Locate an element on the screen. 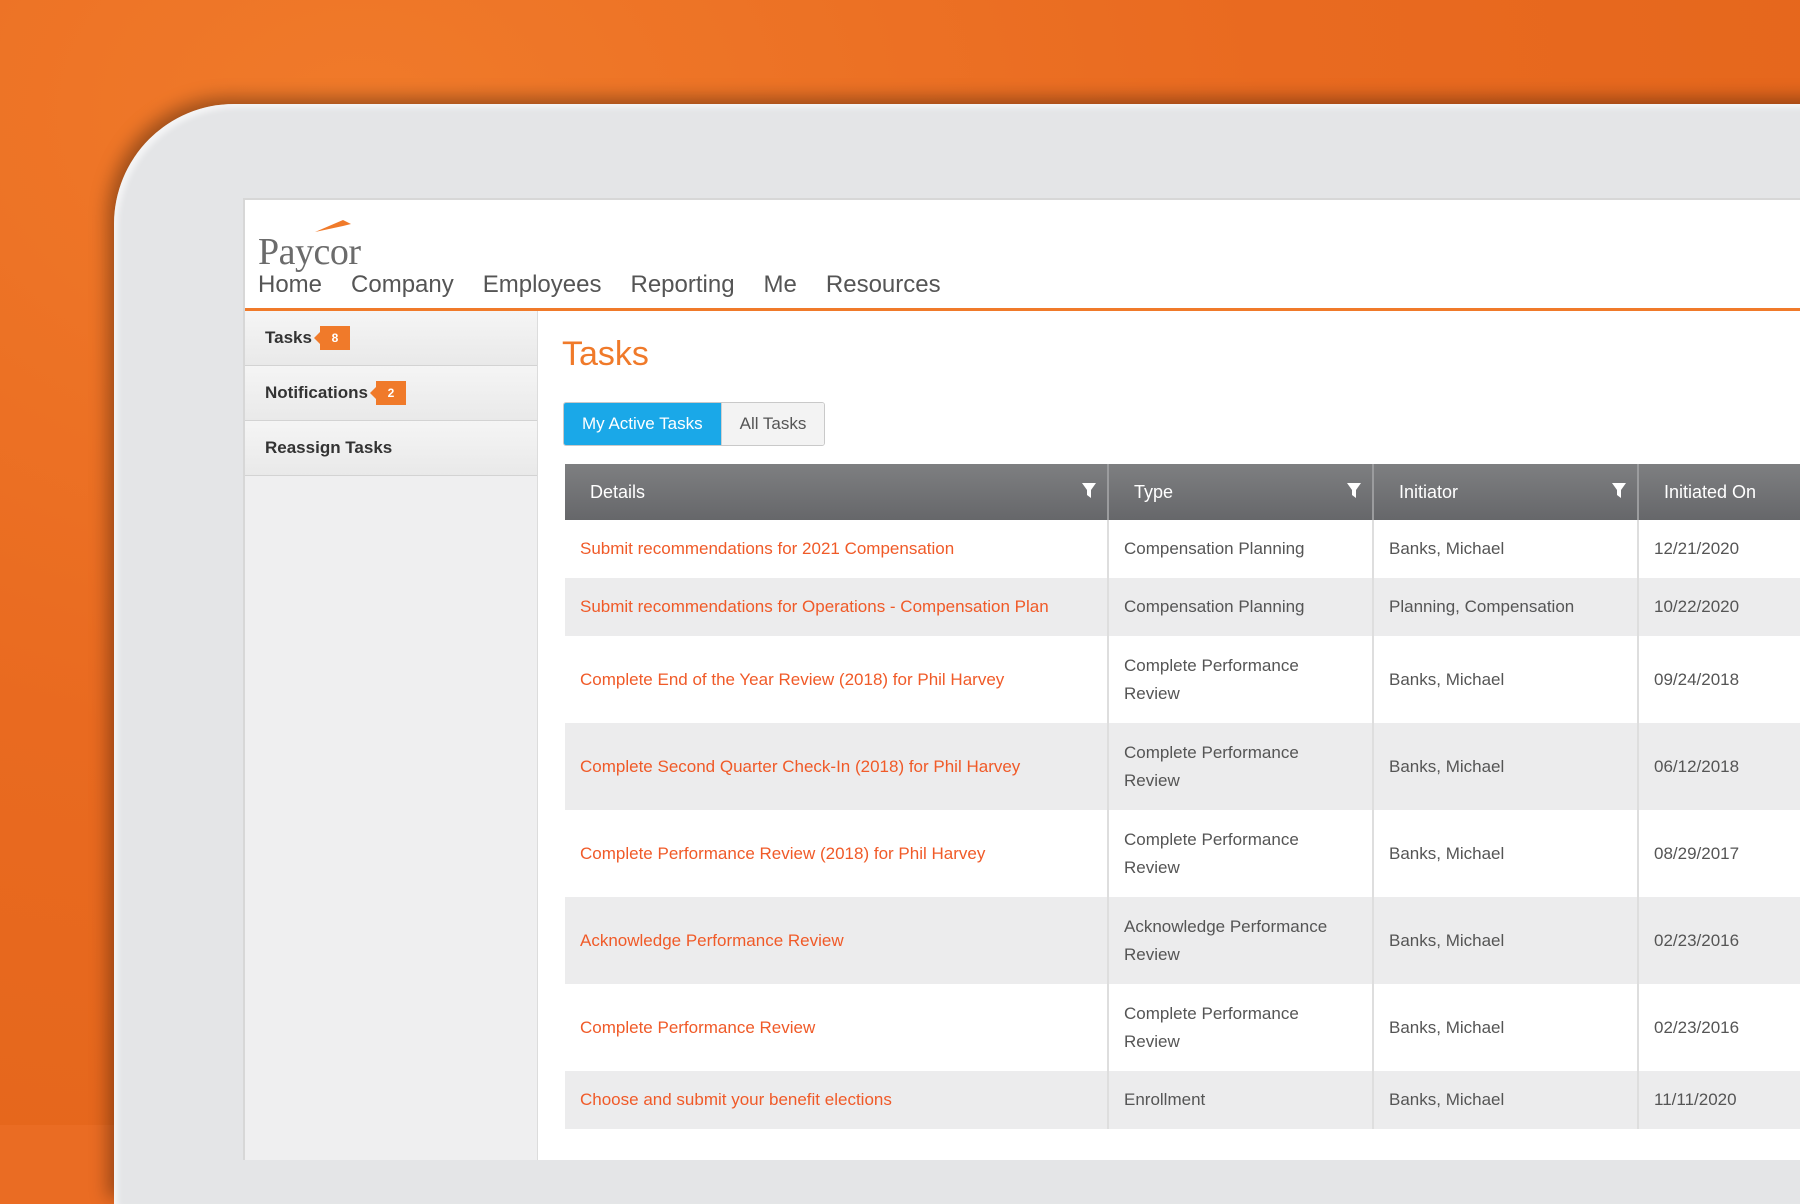  column-header-initiated-on: Initiated On is located at coordinates (1719, 492).